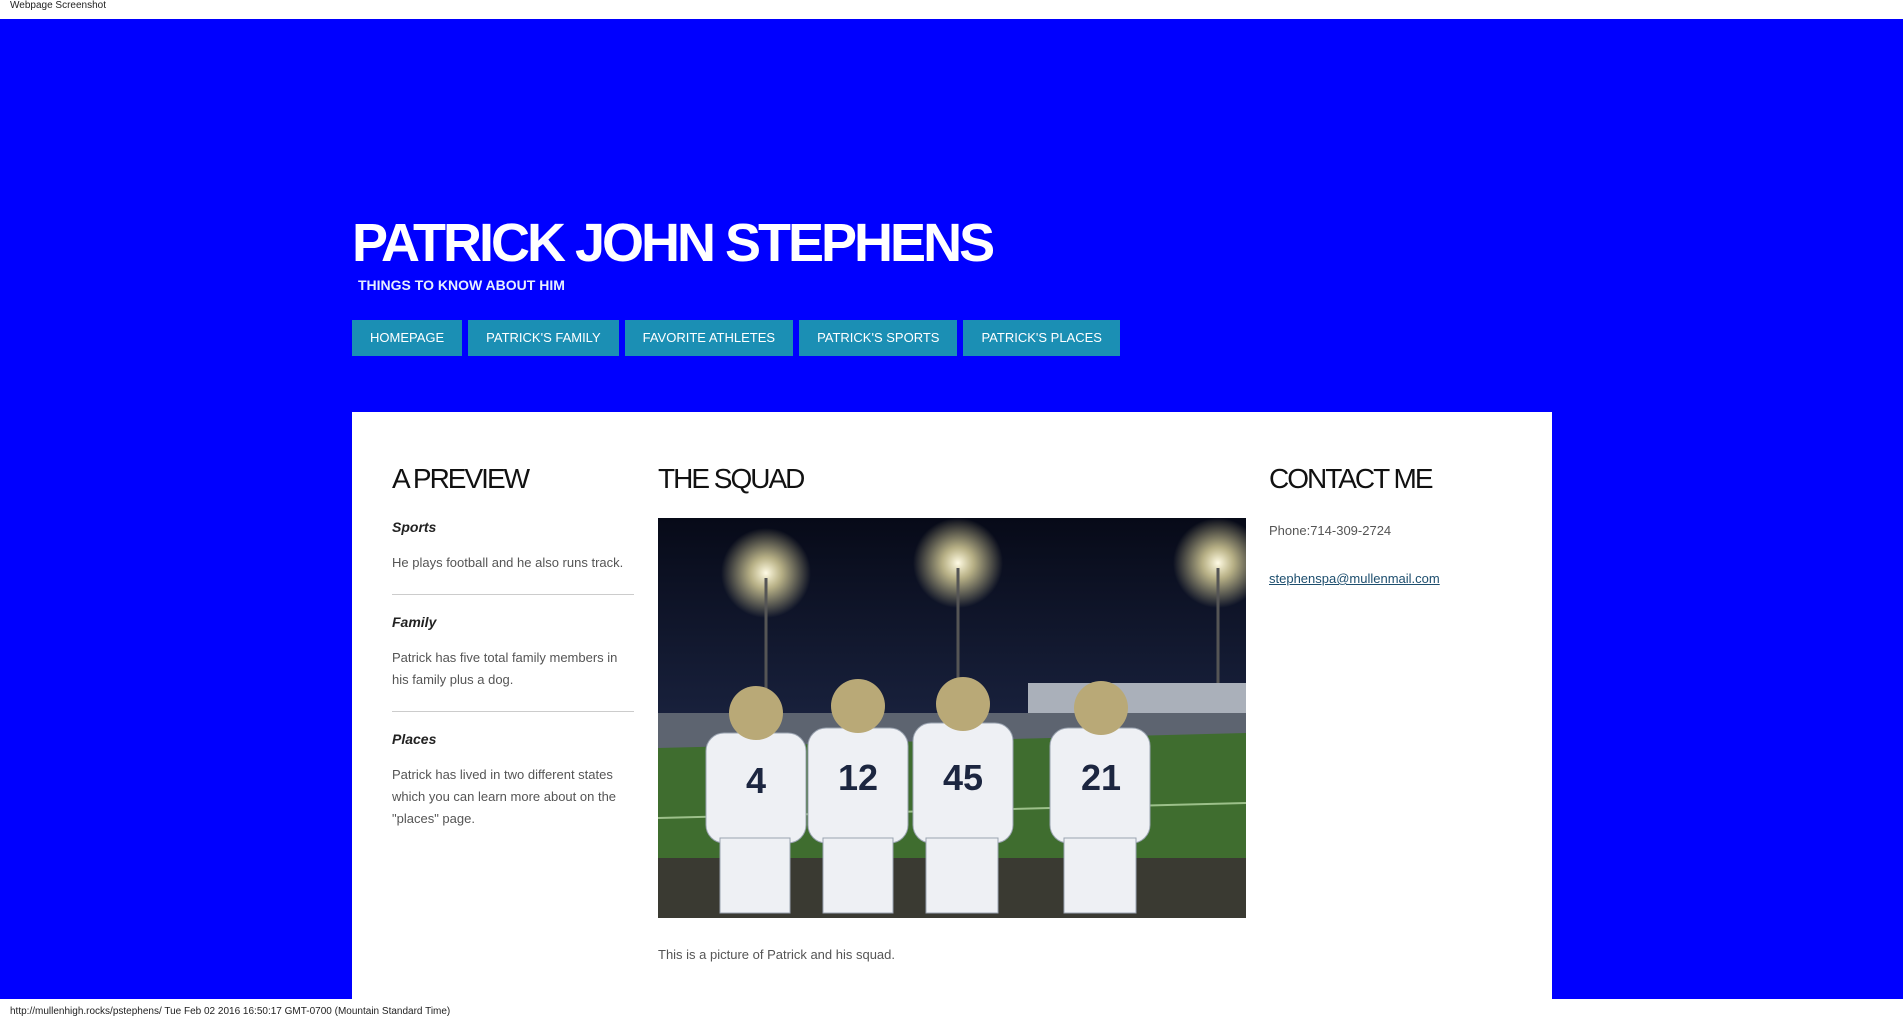 This screenshot has width=1903, height=1019. What do you see at coordinates (543, 338) in the screenshot?
I see `nav-patricks-family: PATRICK'S FAMILY` at bounding box center [543, 338].